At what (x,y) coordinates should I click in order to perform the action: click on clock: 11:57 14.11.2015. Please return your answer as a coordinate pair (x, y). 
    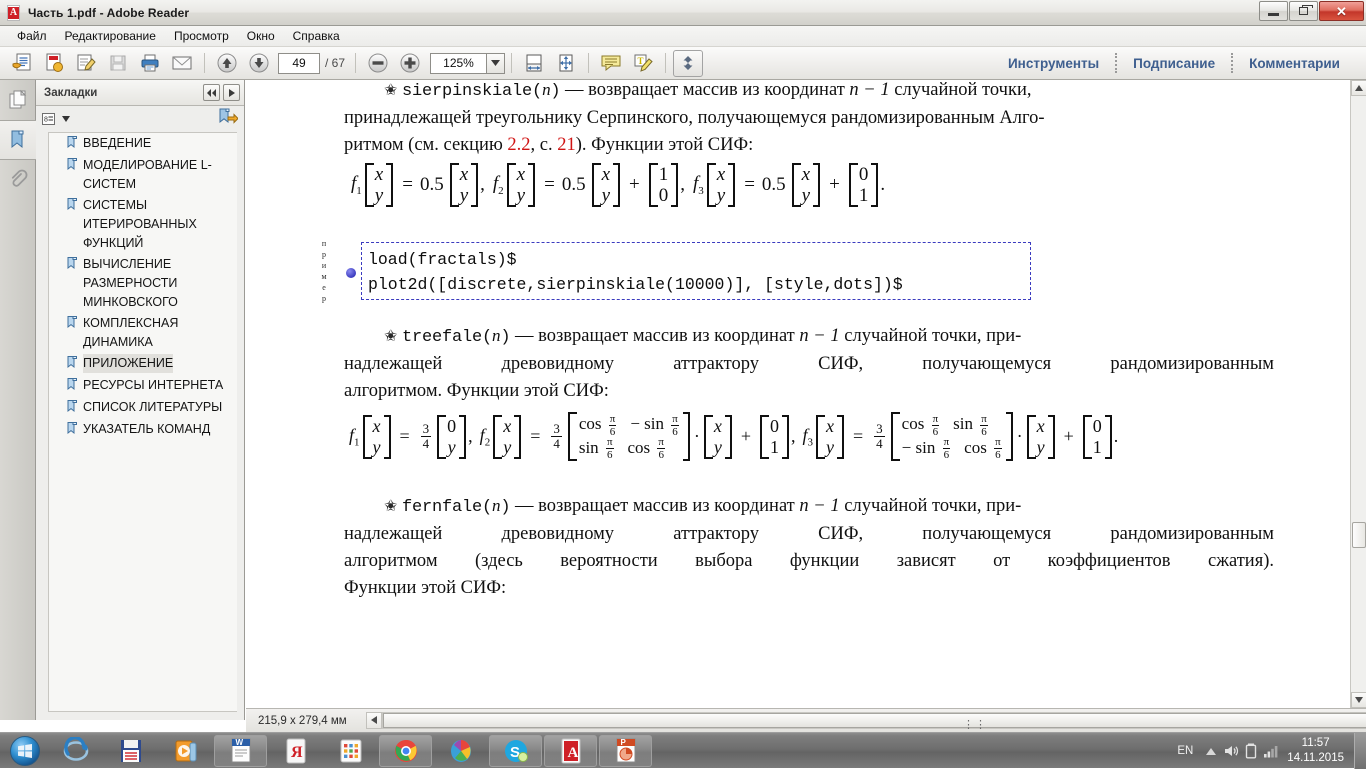
    Looking at the image, I should click on (1317, 751).